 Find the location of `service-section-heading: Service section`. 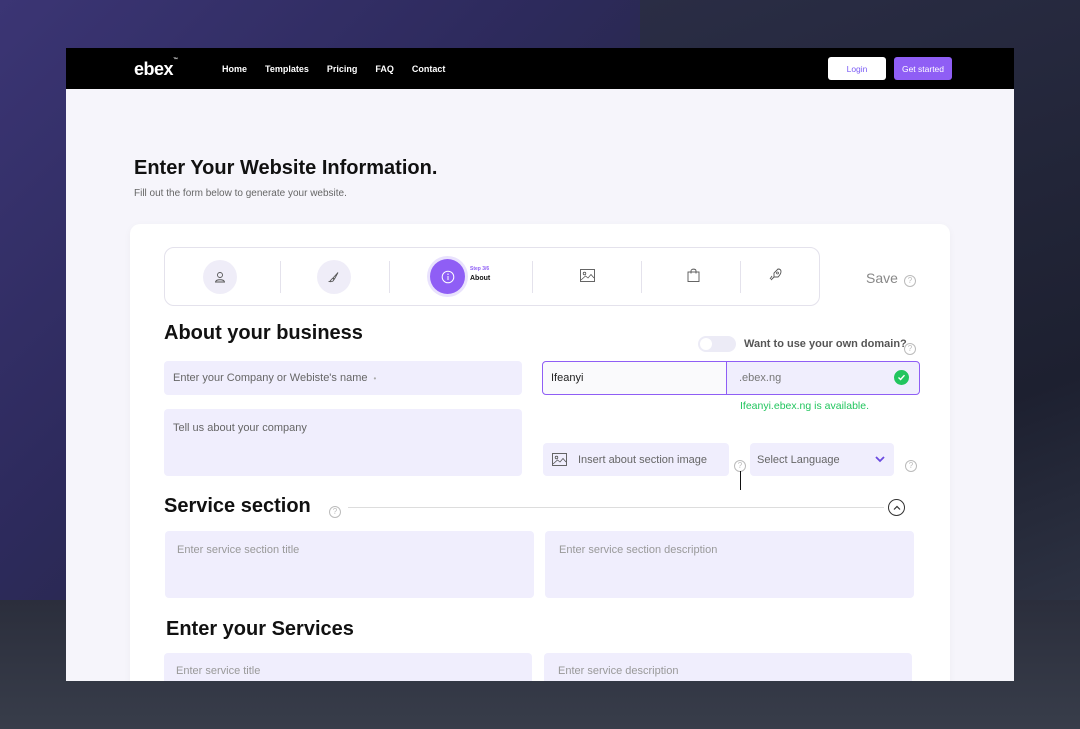

service-section-heading: Service section is located at coordinates (237, 506).